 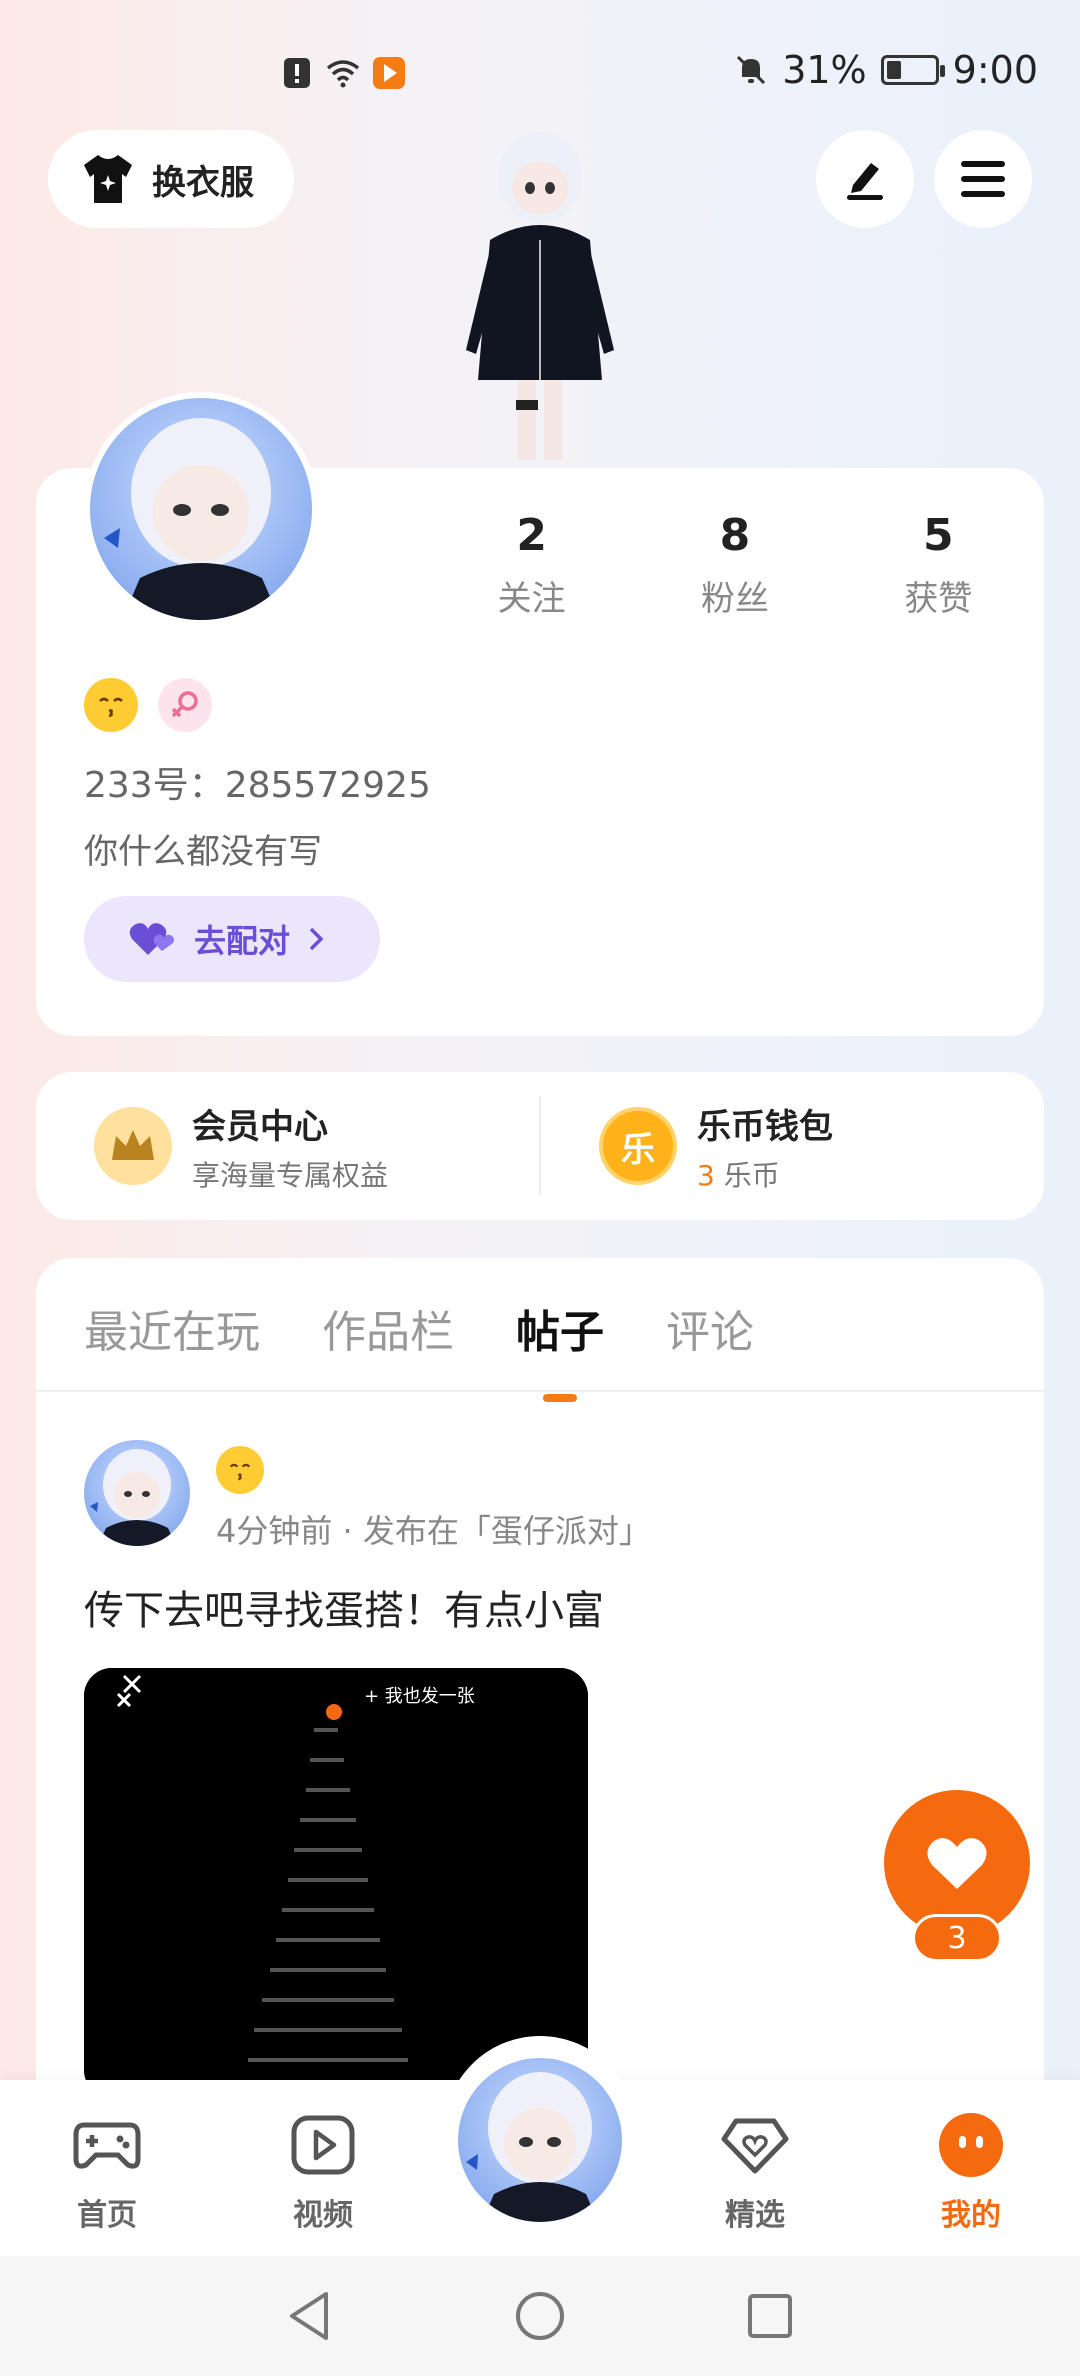 I want to click on wifi-icon, so click(x=343, y=74).